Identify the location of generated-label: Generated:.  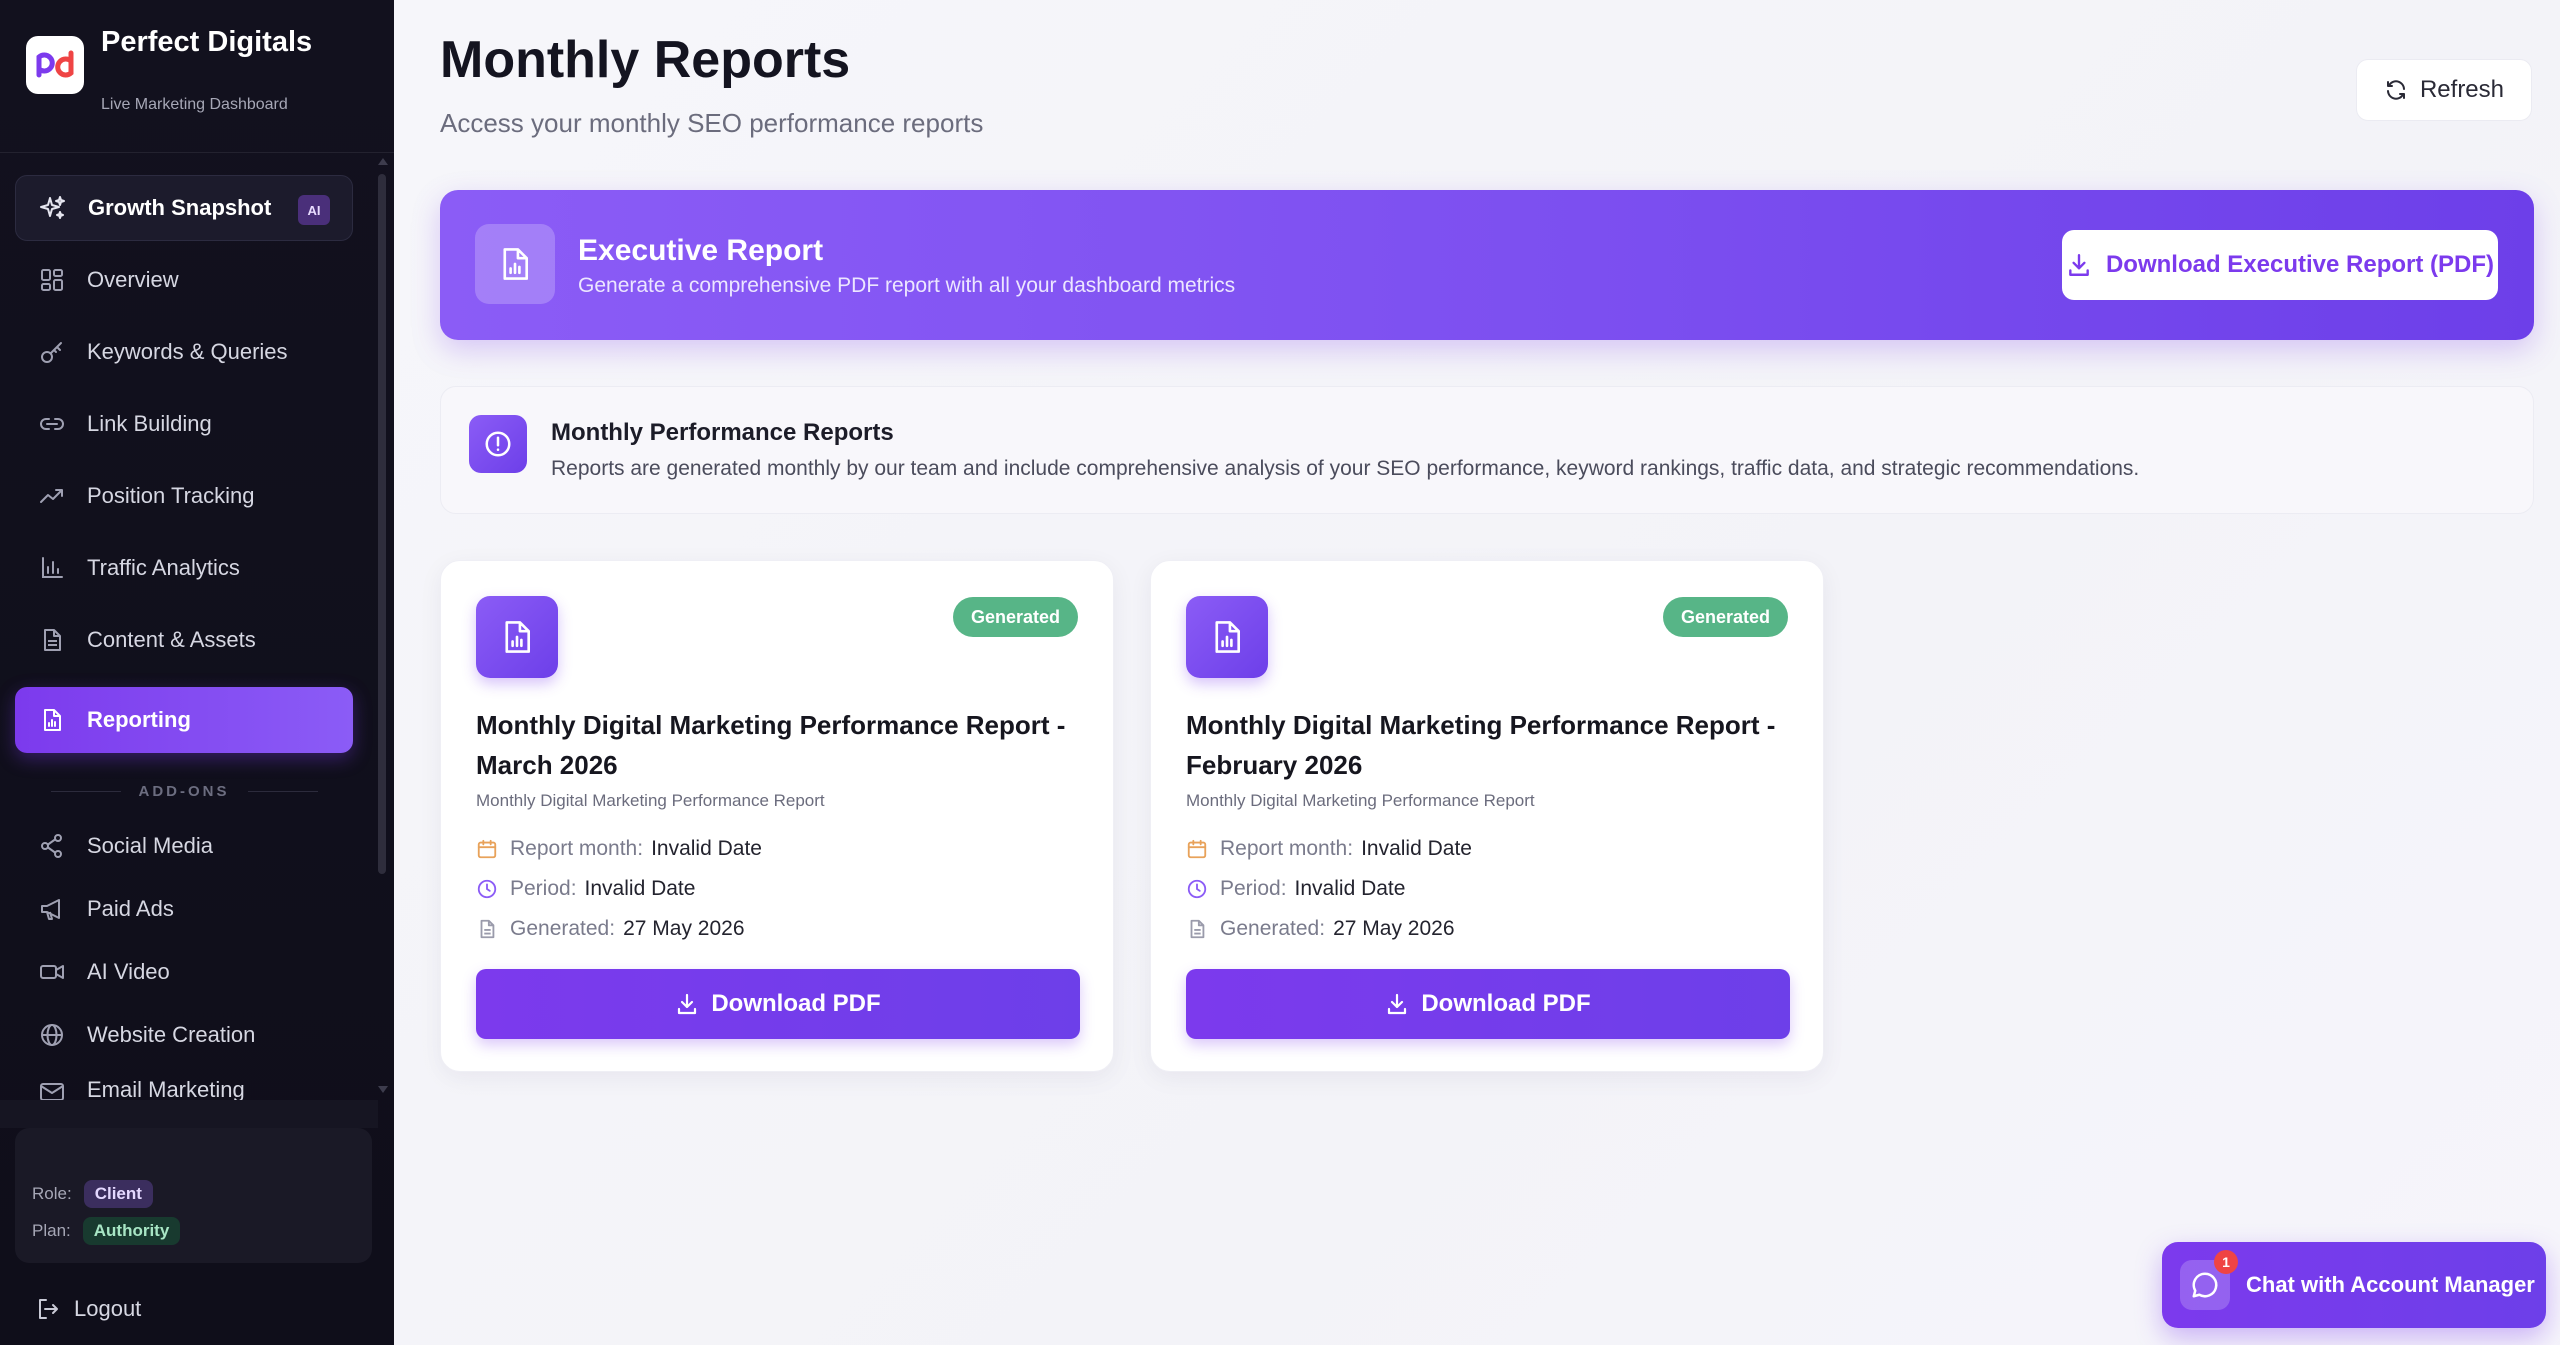
(563, 928).